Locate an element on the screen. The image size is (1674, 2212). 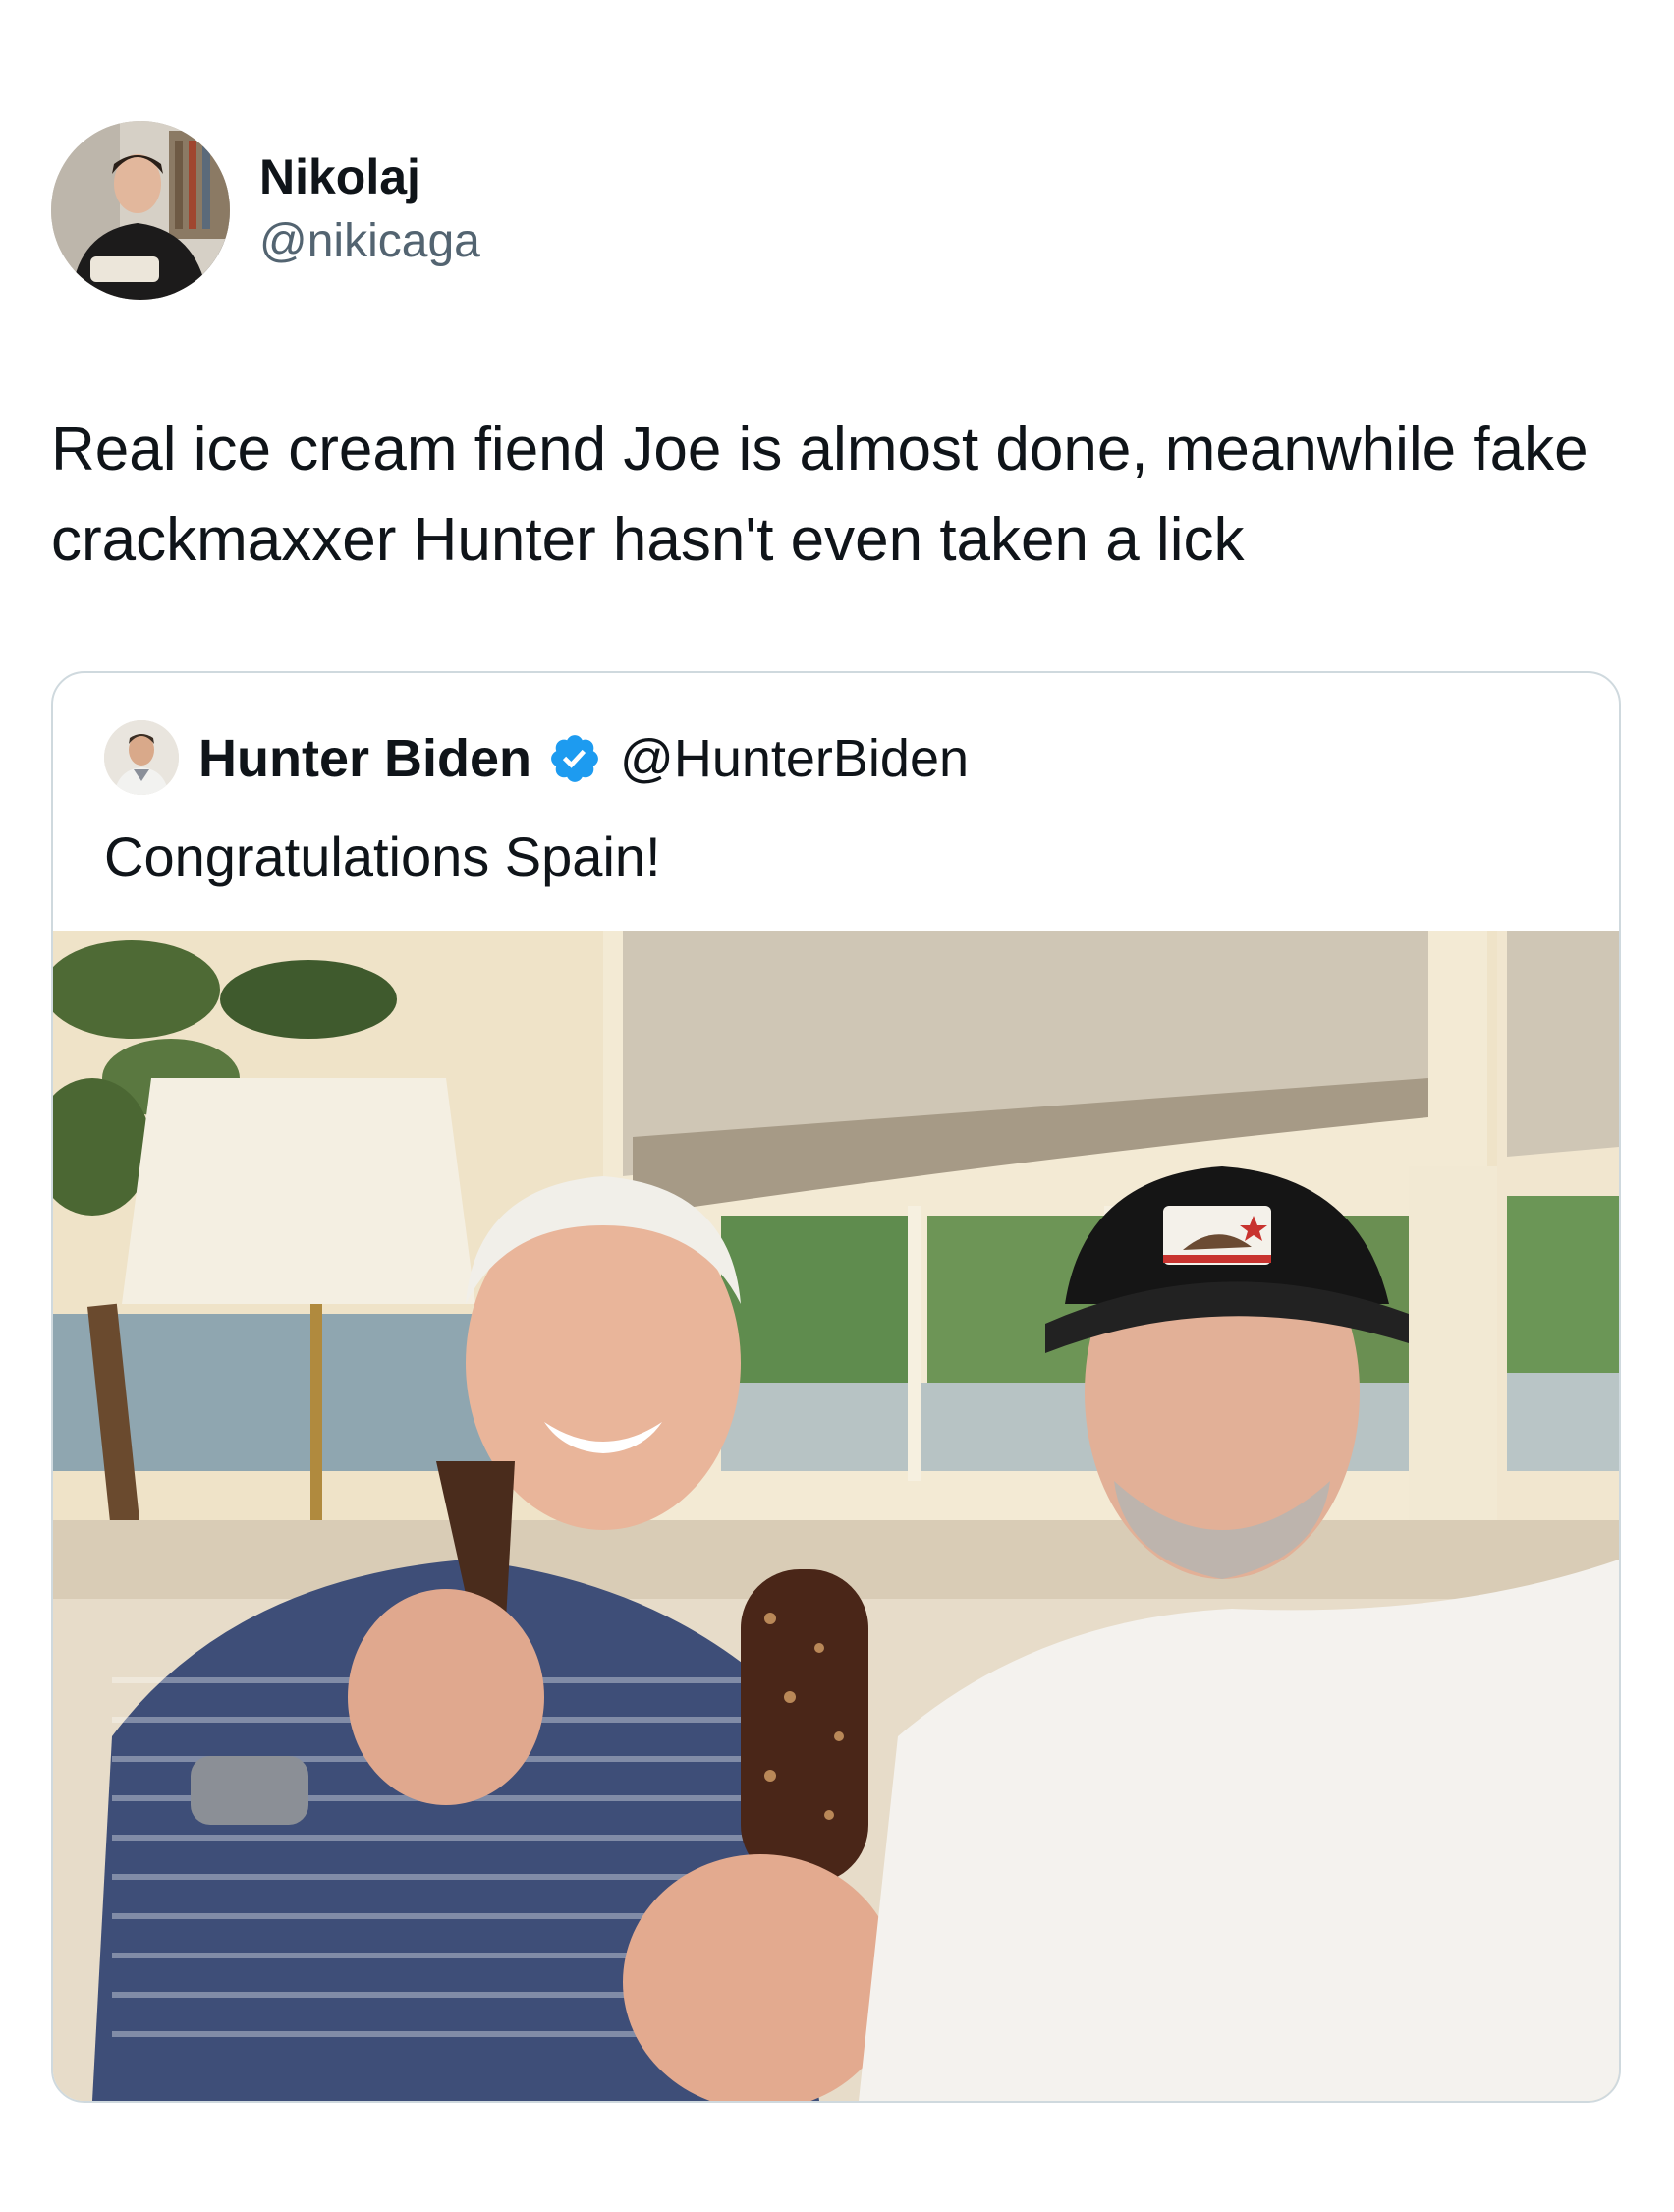
author-handle: @nikicaga is located at coordinates (370, 241).